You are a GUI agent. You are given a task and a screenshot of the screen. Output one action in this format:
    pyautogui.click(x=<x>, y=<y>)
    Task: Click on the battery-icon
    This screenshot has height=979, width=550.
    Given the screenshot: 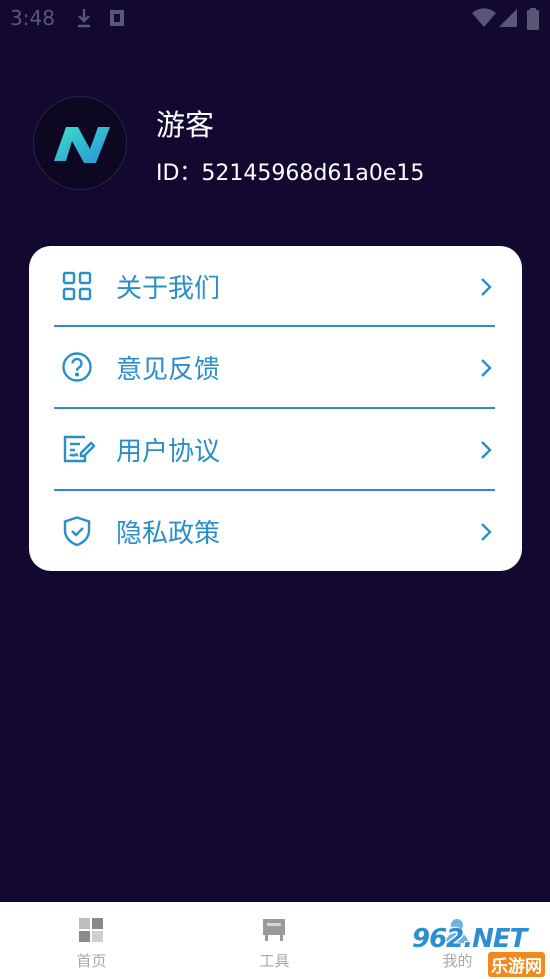 What is the action you would take?
    pyautogui.click(x=533, y=21)
    